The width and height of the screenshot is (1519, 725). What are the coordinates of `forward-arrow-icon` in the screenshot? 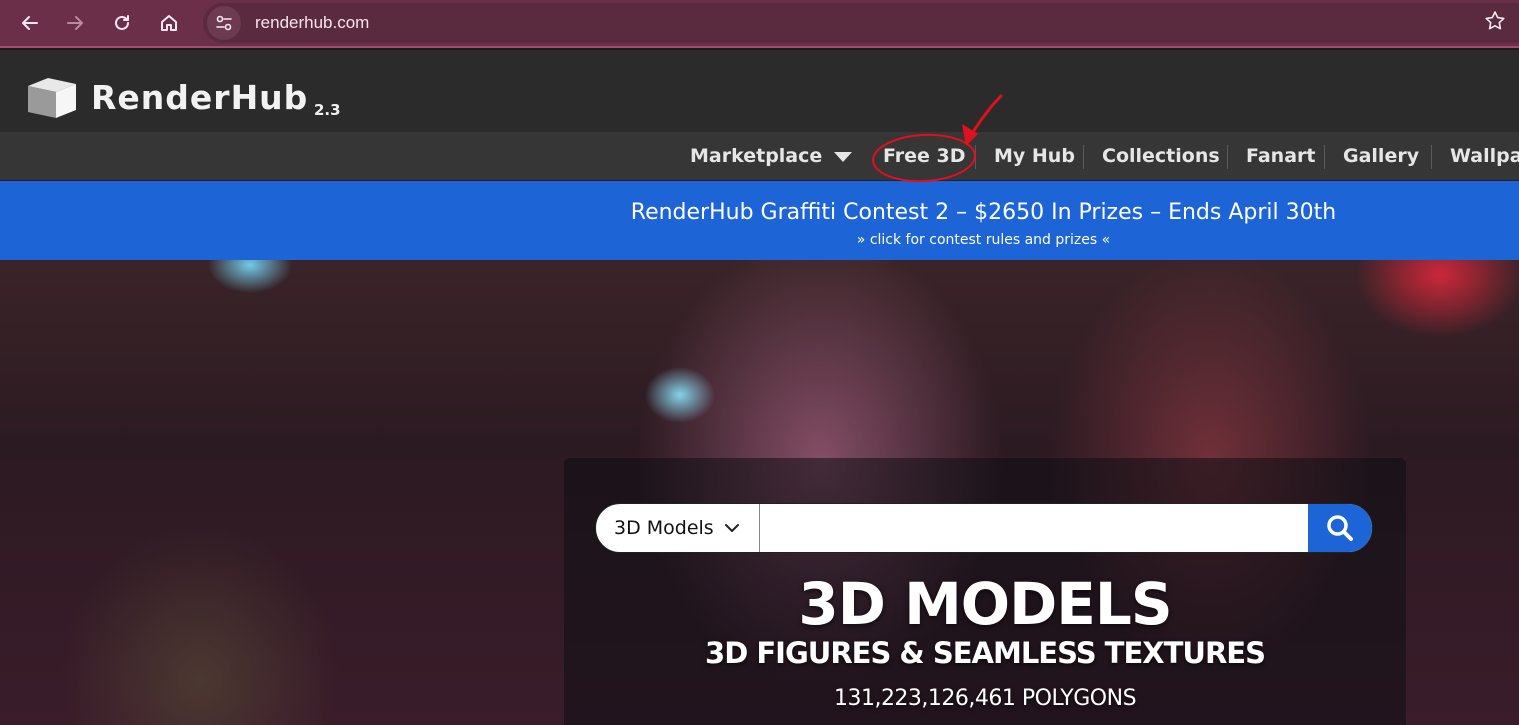 It's located at (75, 23).